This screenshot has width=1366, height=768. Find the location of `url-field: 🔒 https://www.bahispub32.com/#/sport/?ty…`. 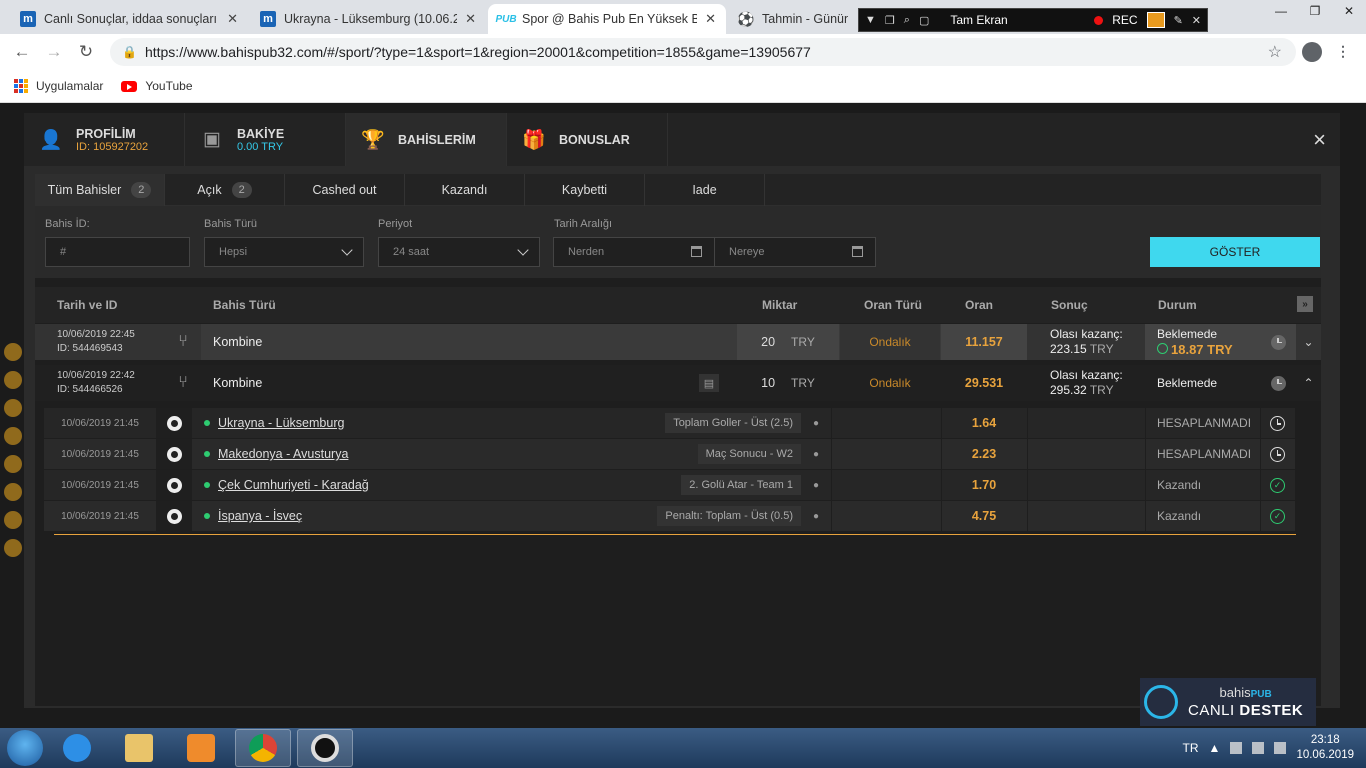

url-field: 🔒 https://www.bahispub32.com/#/sport/?ty… is located at coordinates (703, 52).